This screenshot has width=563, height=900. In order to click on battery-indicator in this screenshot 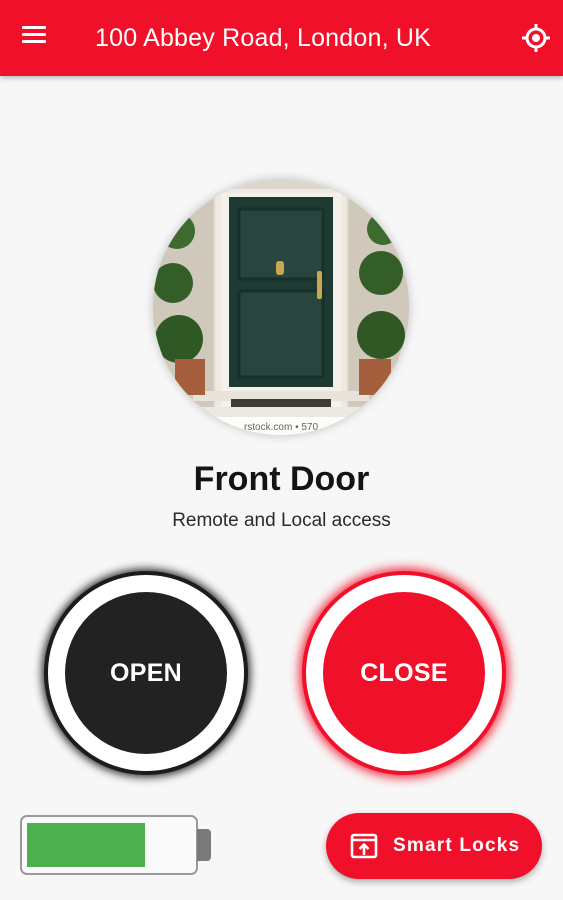, I will do `click(109, 845)`.